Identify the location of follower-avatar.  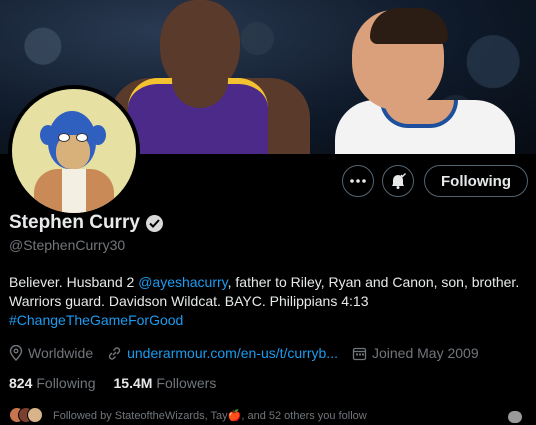
(35, 415).